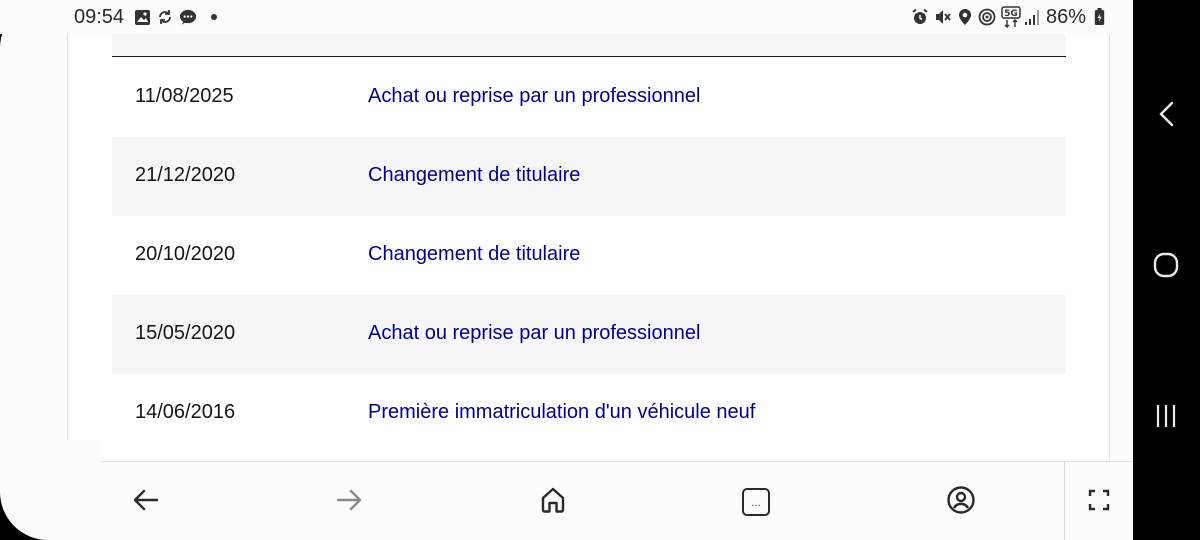 Image resolution: width=1200 pixels, height=540 pixels. I want to click on home-circle-icon, so click(1166, 267).